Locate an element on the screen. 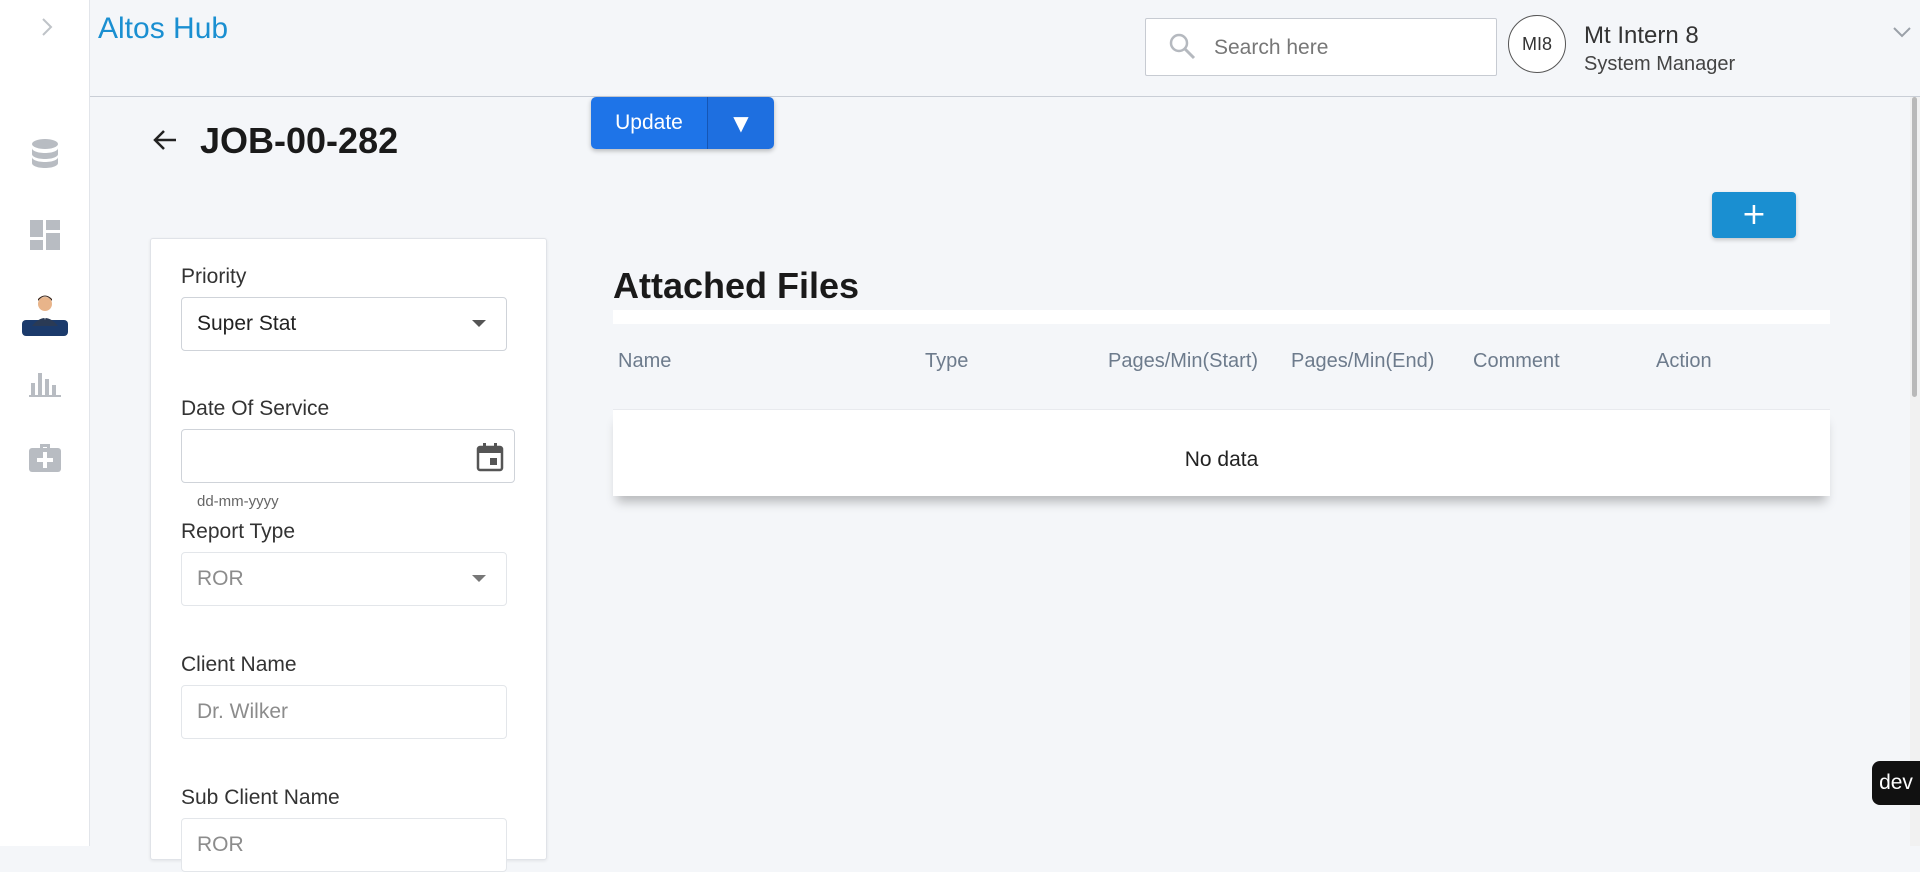 Image resolution: width=1920 pixels, height=872 pixels. column-header-action: Action is located at coordinates (1684, 361).